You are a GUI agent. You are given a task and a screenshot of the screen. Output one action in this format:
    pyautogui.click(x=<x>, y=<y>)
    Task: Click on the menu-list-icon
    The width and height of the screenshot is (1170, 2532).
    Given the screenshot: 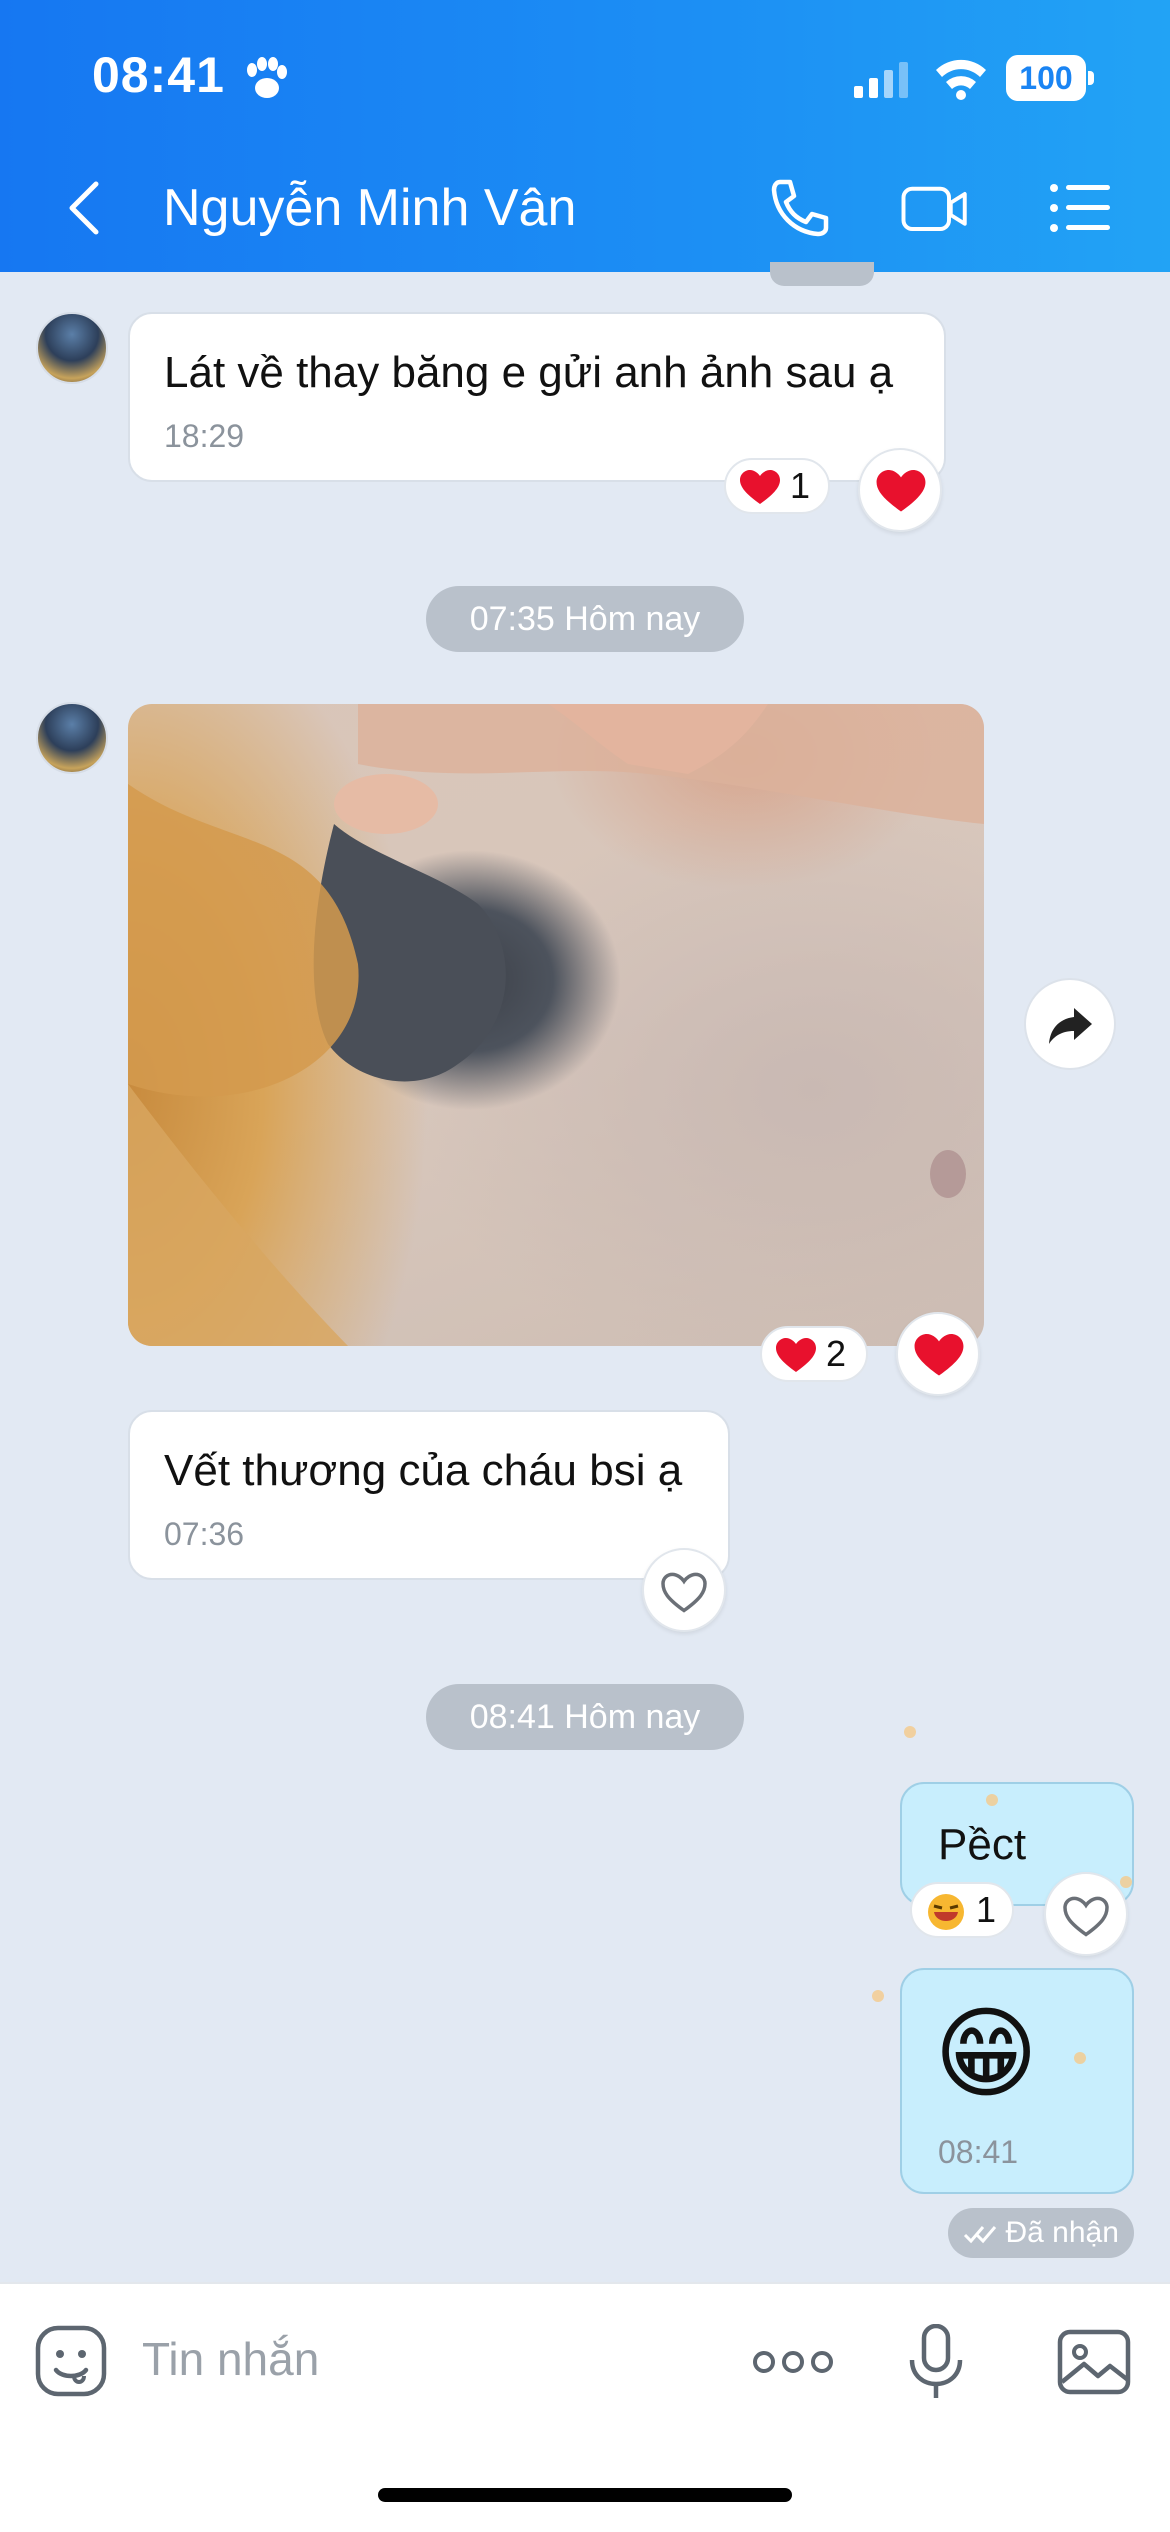 What is the action you would take?
    pyautogui.click(x=1081, y=208)
    